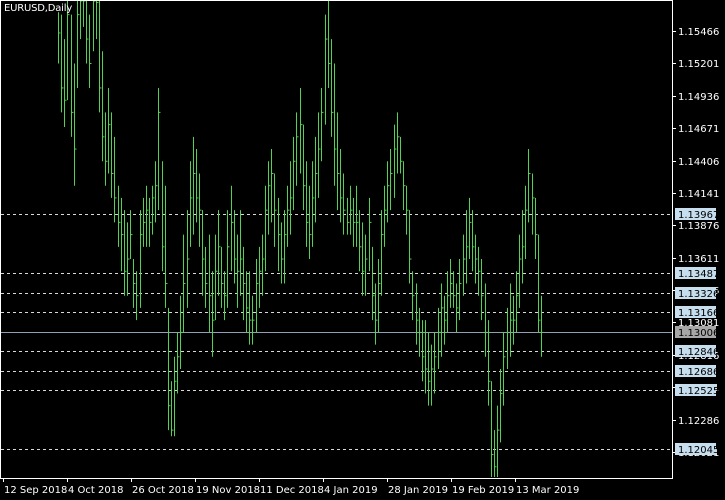 The image size is (725, 500). Describe the element at coordinates (228, 490) in the screenshot. I see `time-tick-label: 19 Nov 2018` at that location.